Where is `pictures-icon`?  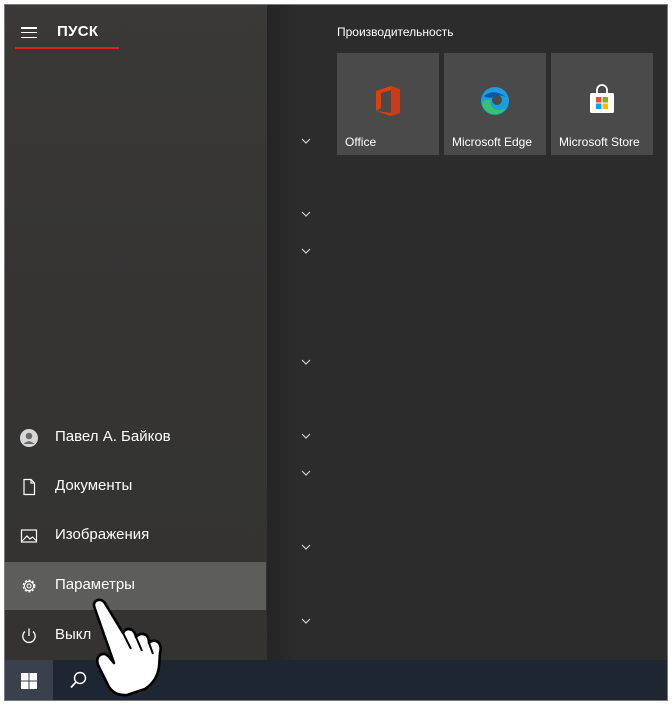 pictures-icon is located at coordinates (29, 536).